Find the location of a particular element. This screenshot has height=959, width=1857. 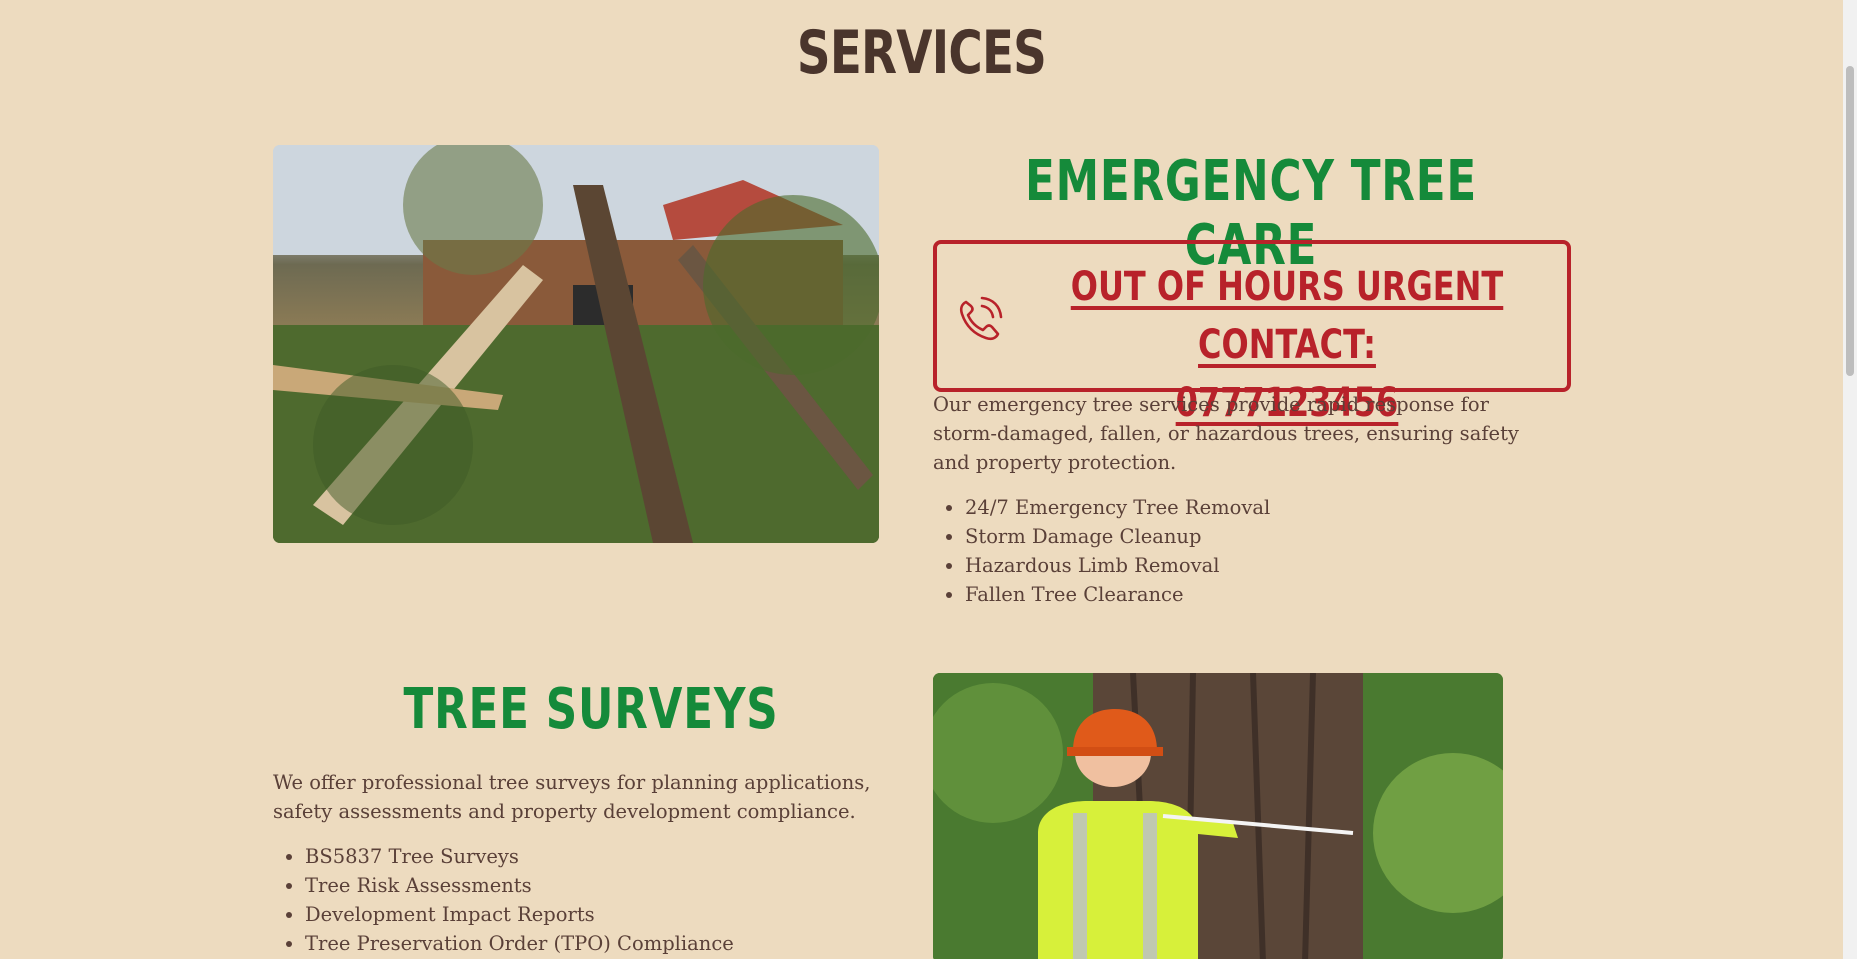

tree-survey-photo is located at coordinates (1218, 816).